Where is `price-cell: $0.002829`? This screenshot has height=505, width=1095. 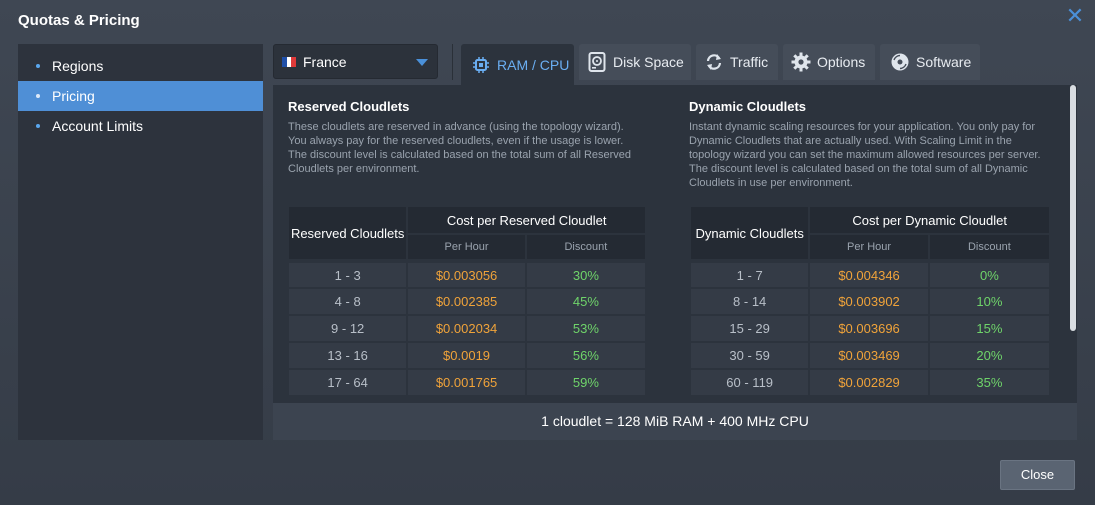 price-cell: $0.002829 is located at coordinates (869, 382).